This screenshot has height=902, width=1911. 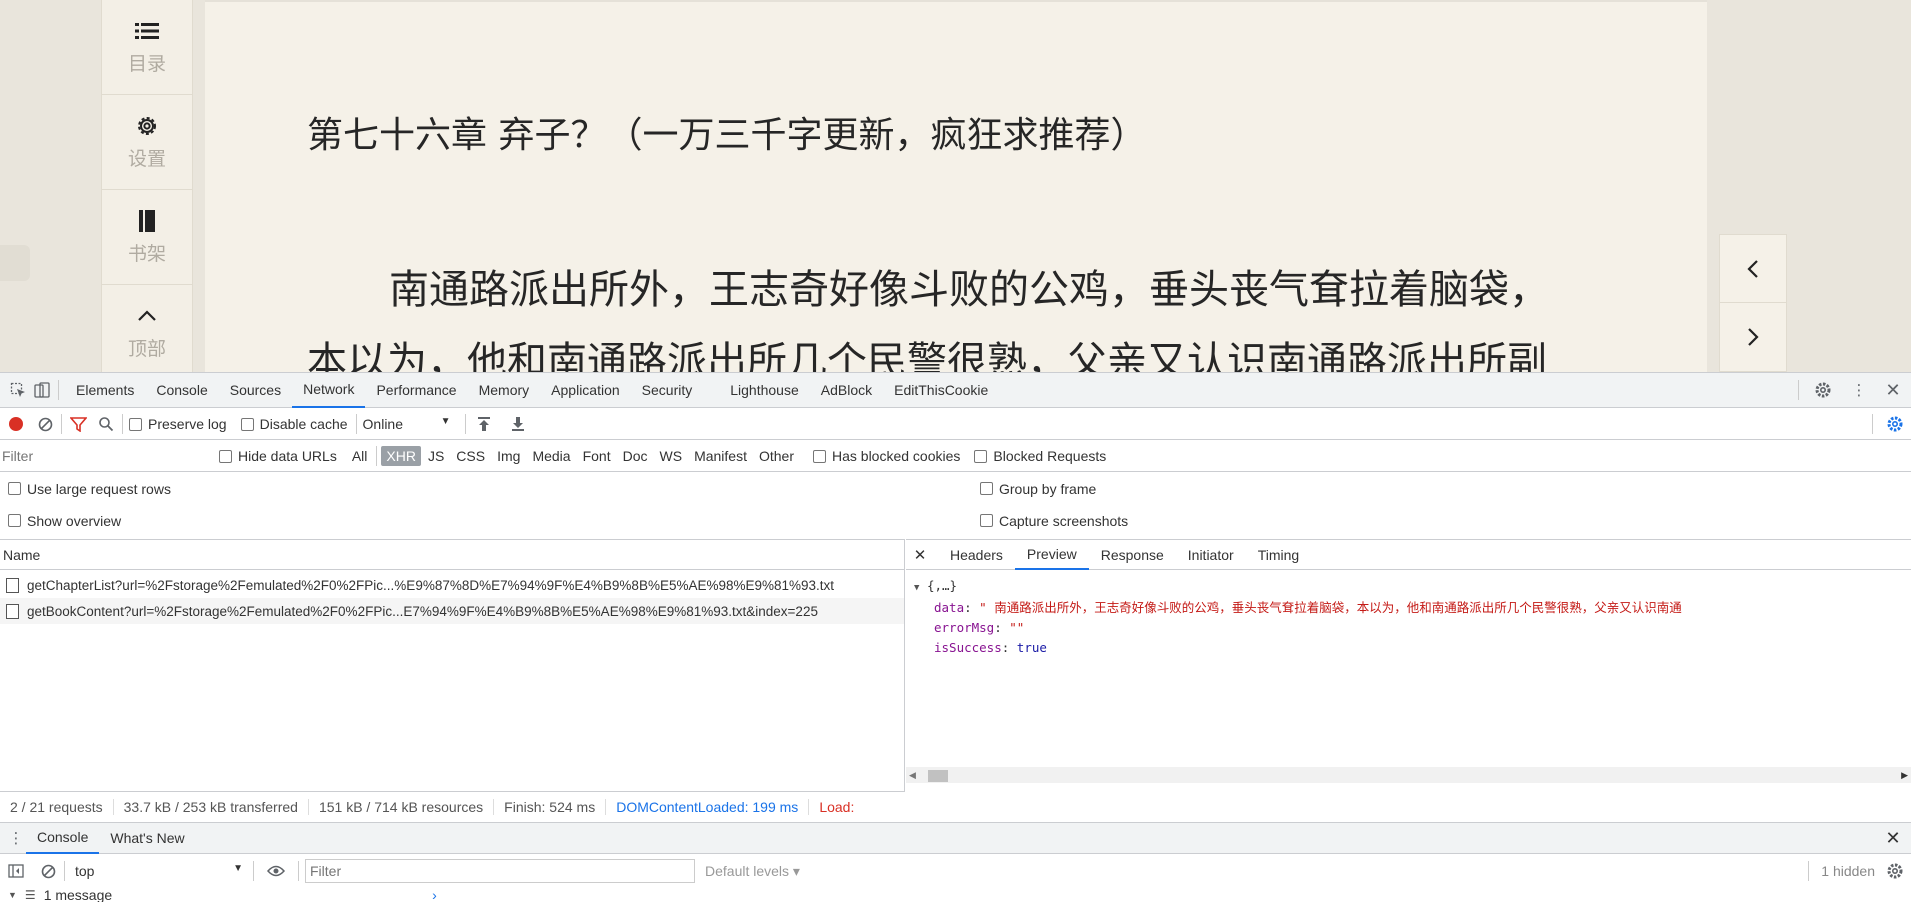 I want to click on device-toolbar-icon, so click(x=42, y=390).